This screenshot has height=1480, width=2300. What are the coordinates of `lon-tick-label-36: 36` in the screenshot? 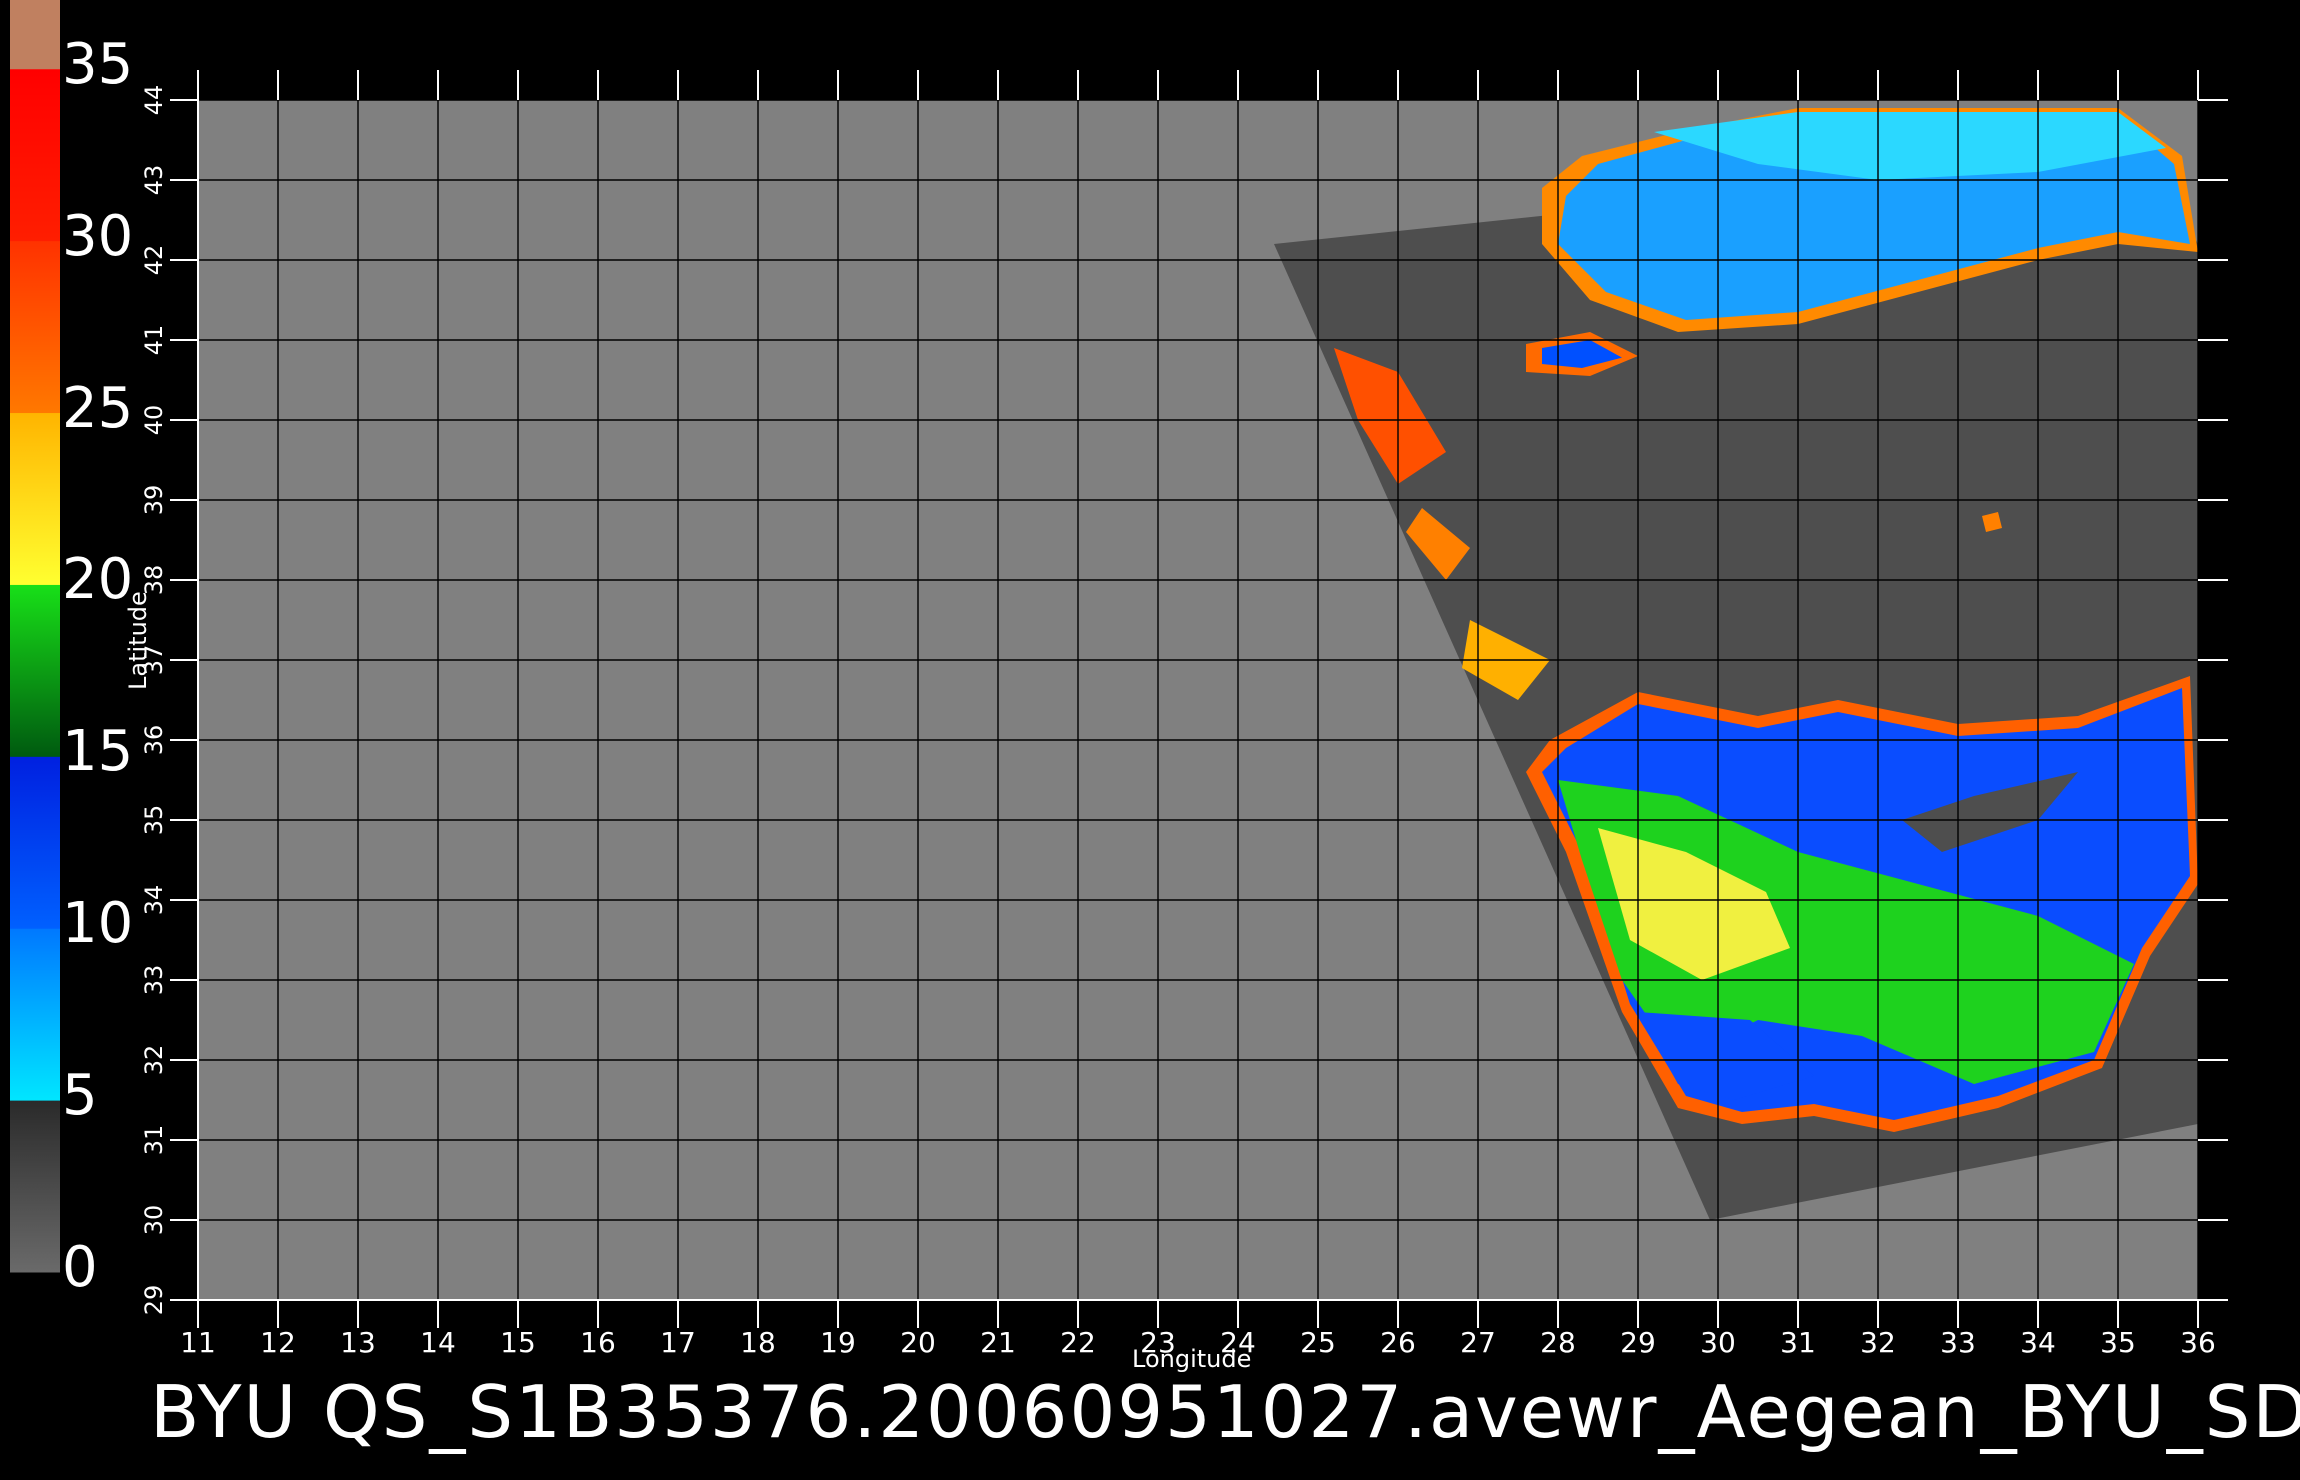 It's located at (2198, 1342).